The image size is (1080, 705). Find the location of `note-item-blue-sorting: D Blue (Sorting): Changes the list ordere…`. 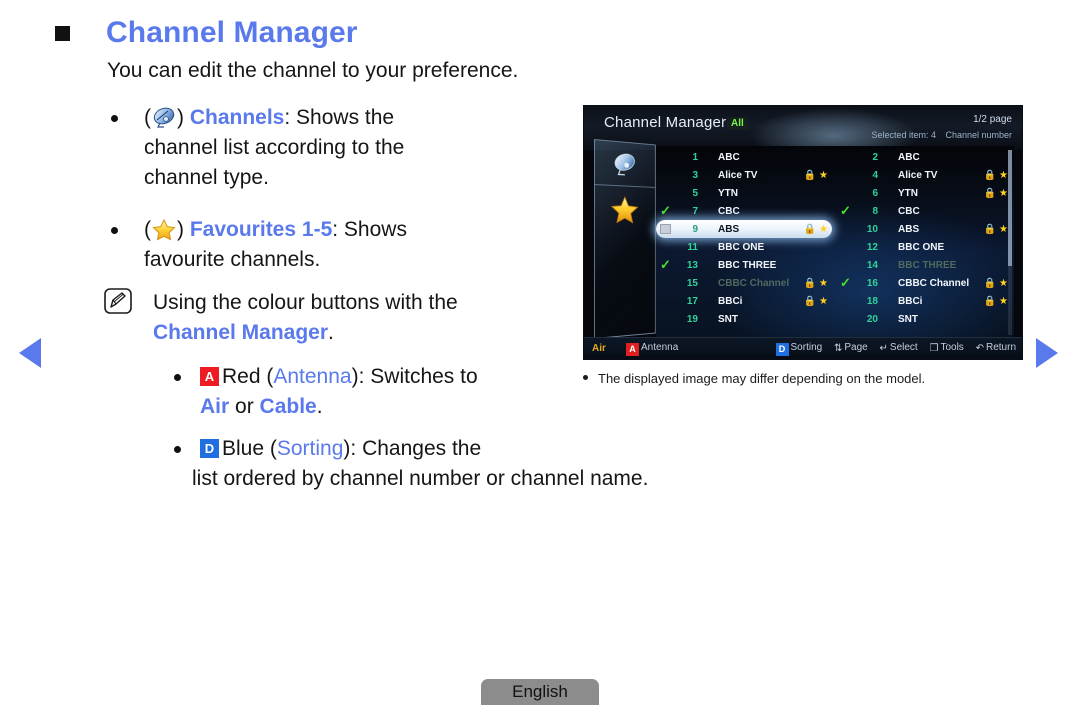

note-item-blue-sorting: D Blue (Sorting): Changes the list ordere… is located at coordinates (490, 464).